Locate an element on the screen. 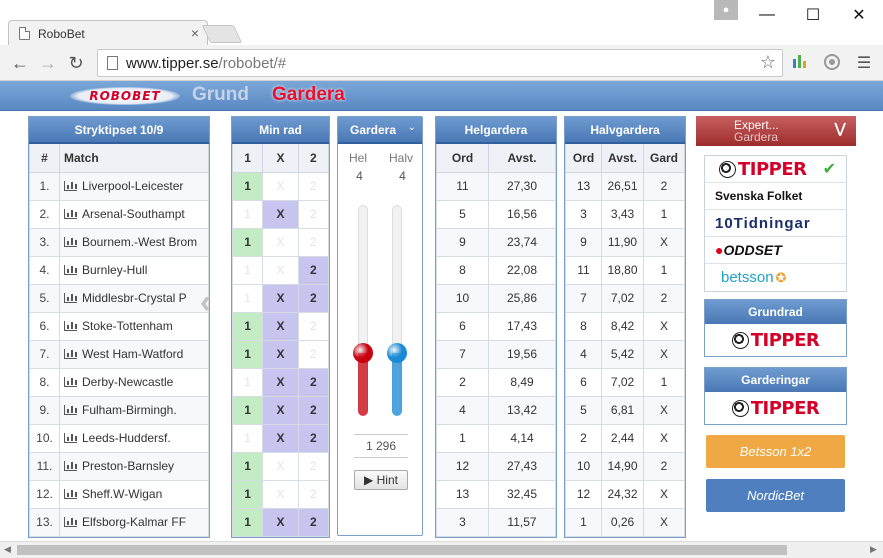 The image size is (883, 558). source-tipper: TIPPER ✔ is located at coordinates (775, 169).